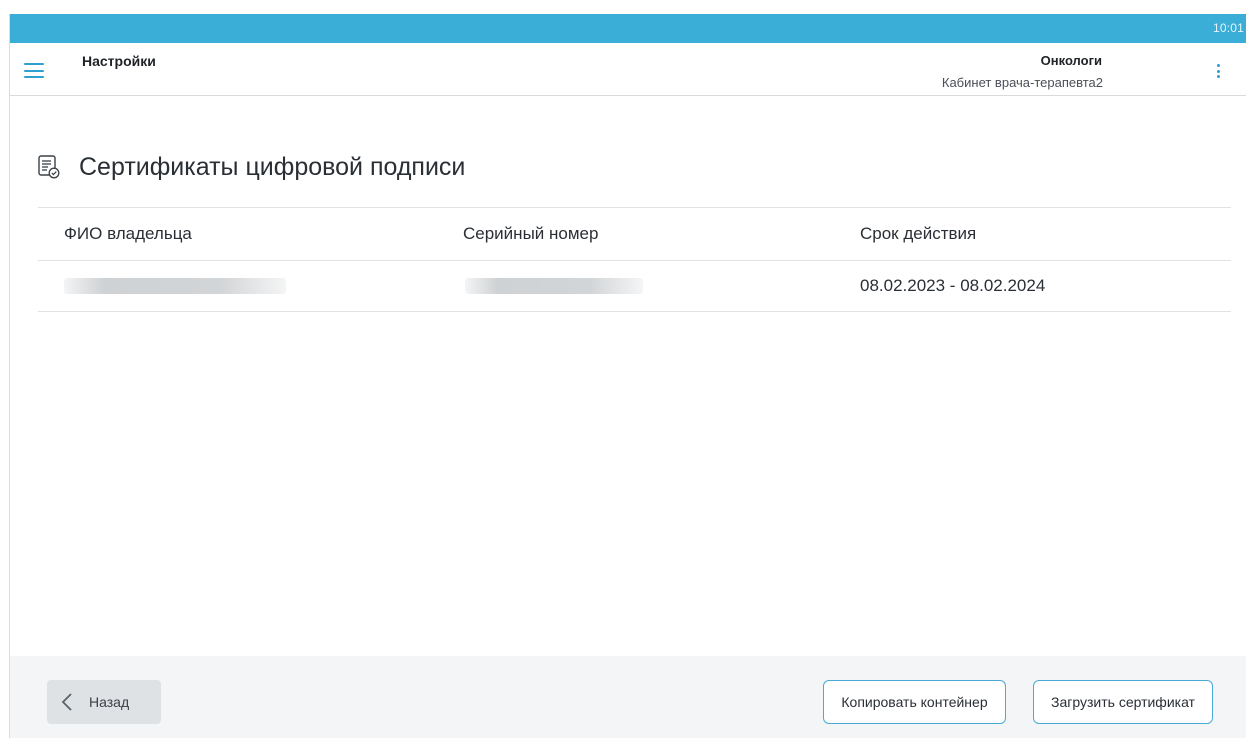  I want to click on back-button: Назад, so click(104, 702).